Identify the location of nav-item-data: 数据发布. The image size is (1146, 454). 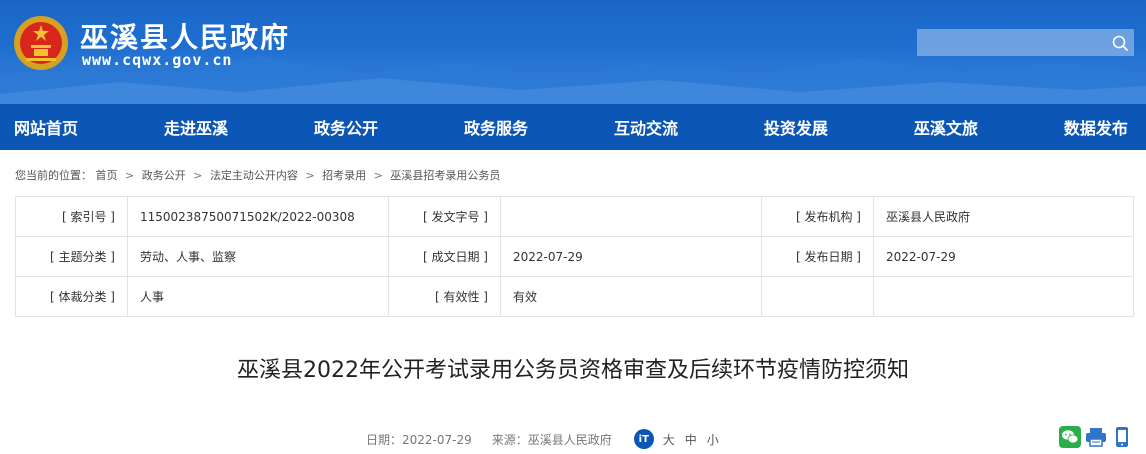
(1096, 127).